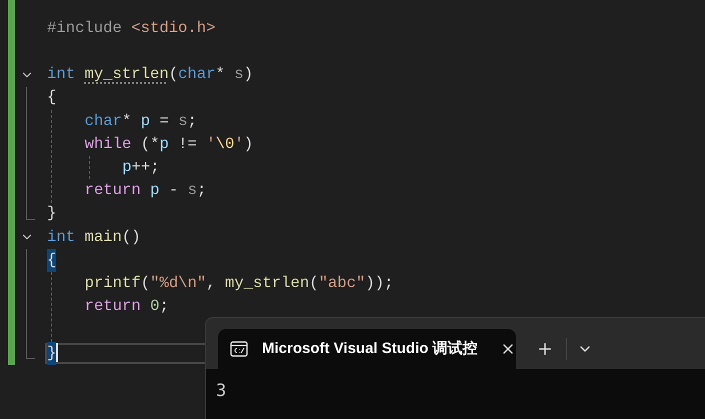 Image resolution: width=705 pixels, height=419 pixels. I want to click on code-token: ,, so click(211, 283).